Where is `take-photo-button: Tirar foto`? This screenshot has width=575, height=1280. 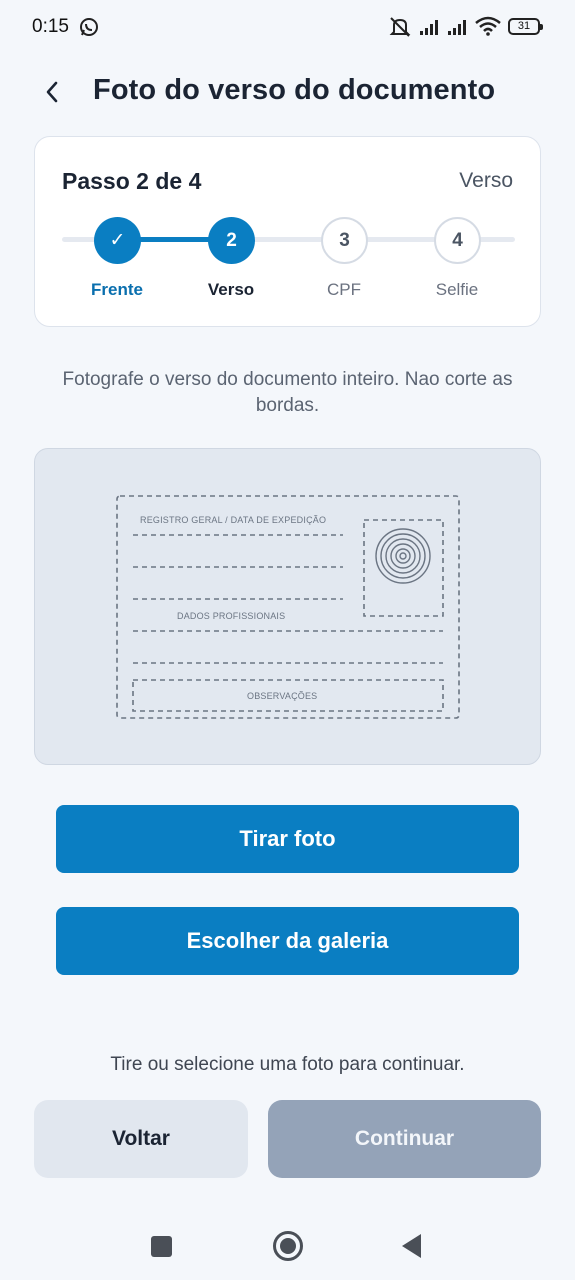
take-photo-button: Tirar foto is located at coordinates (287, 839).